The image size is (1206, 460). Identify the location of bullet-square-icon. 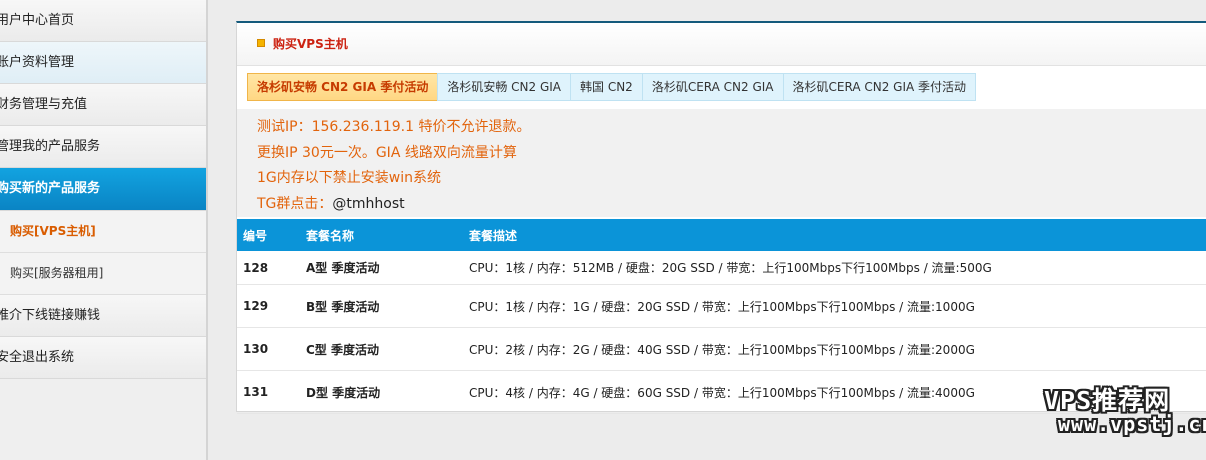
(261, 43).